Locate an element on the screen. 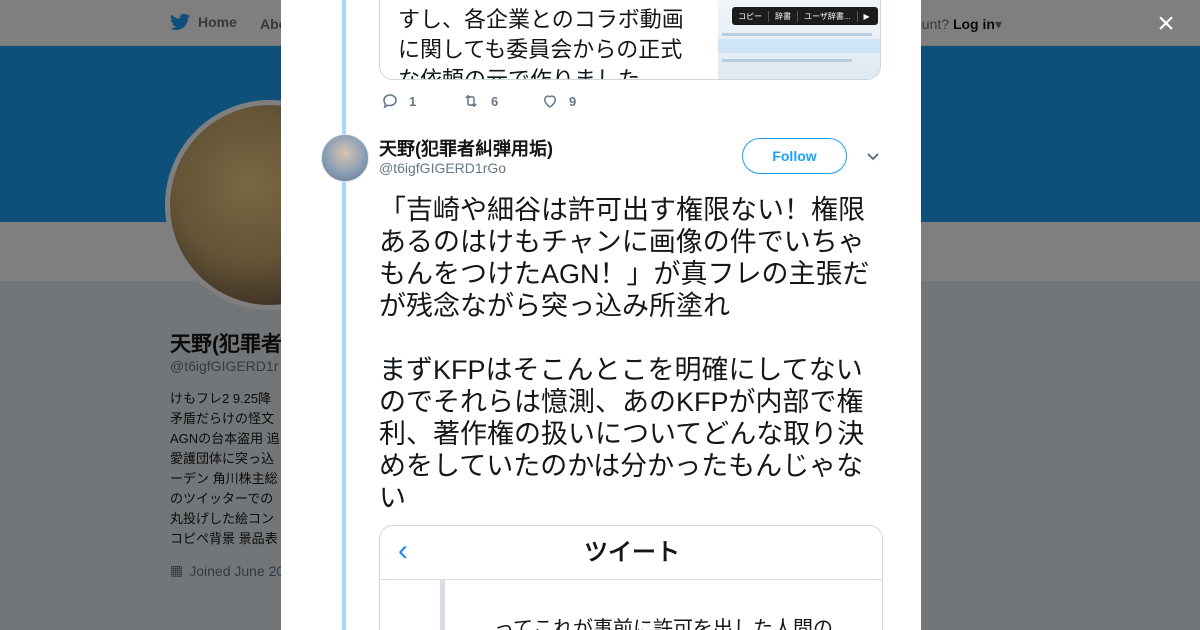  screenshot-thread-bar is located at coordinates (442, 605).